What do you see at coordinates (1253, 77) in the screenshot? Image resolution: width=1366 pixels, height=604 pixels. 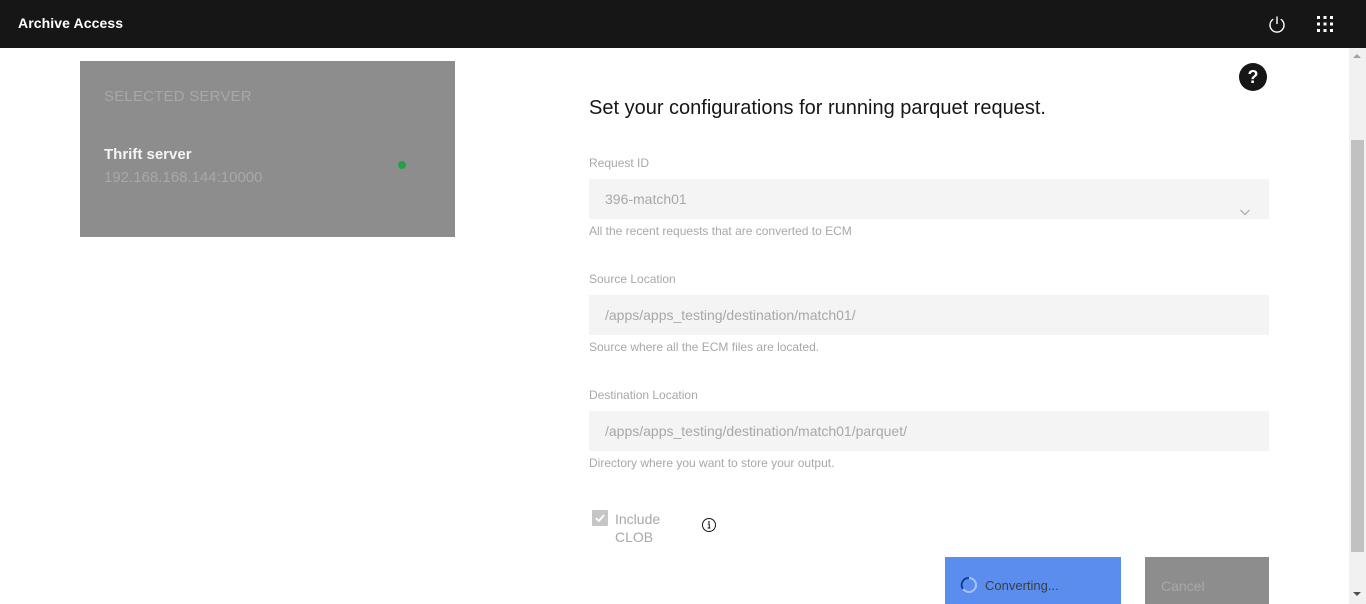 I see `help-icon: ?` at bounding box center [1253, 77].